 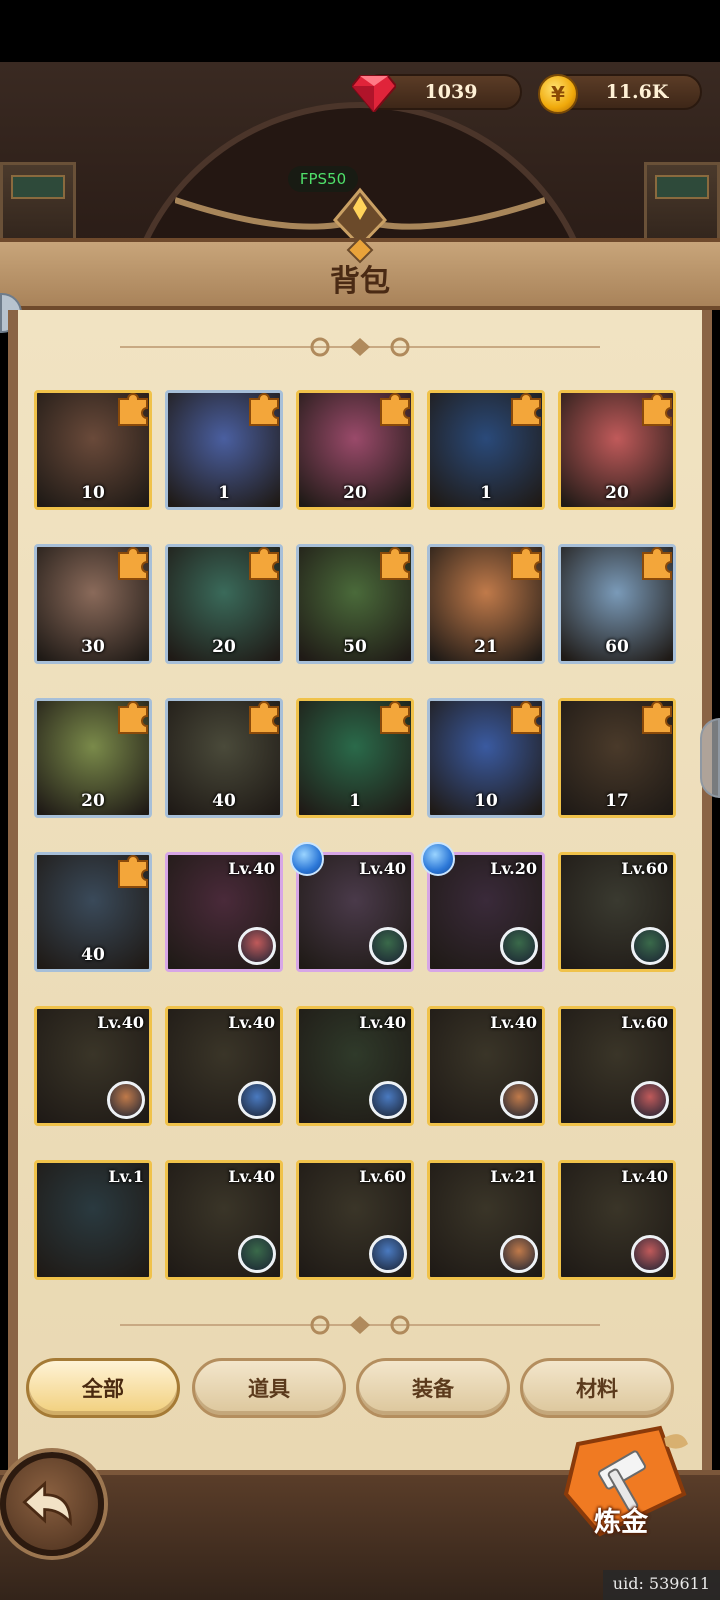 I want to click on hero-fragment-slot: 30, so click(x=93, y=604).